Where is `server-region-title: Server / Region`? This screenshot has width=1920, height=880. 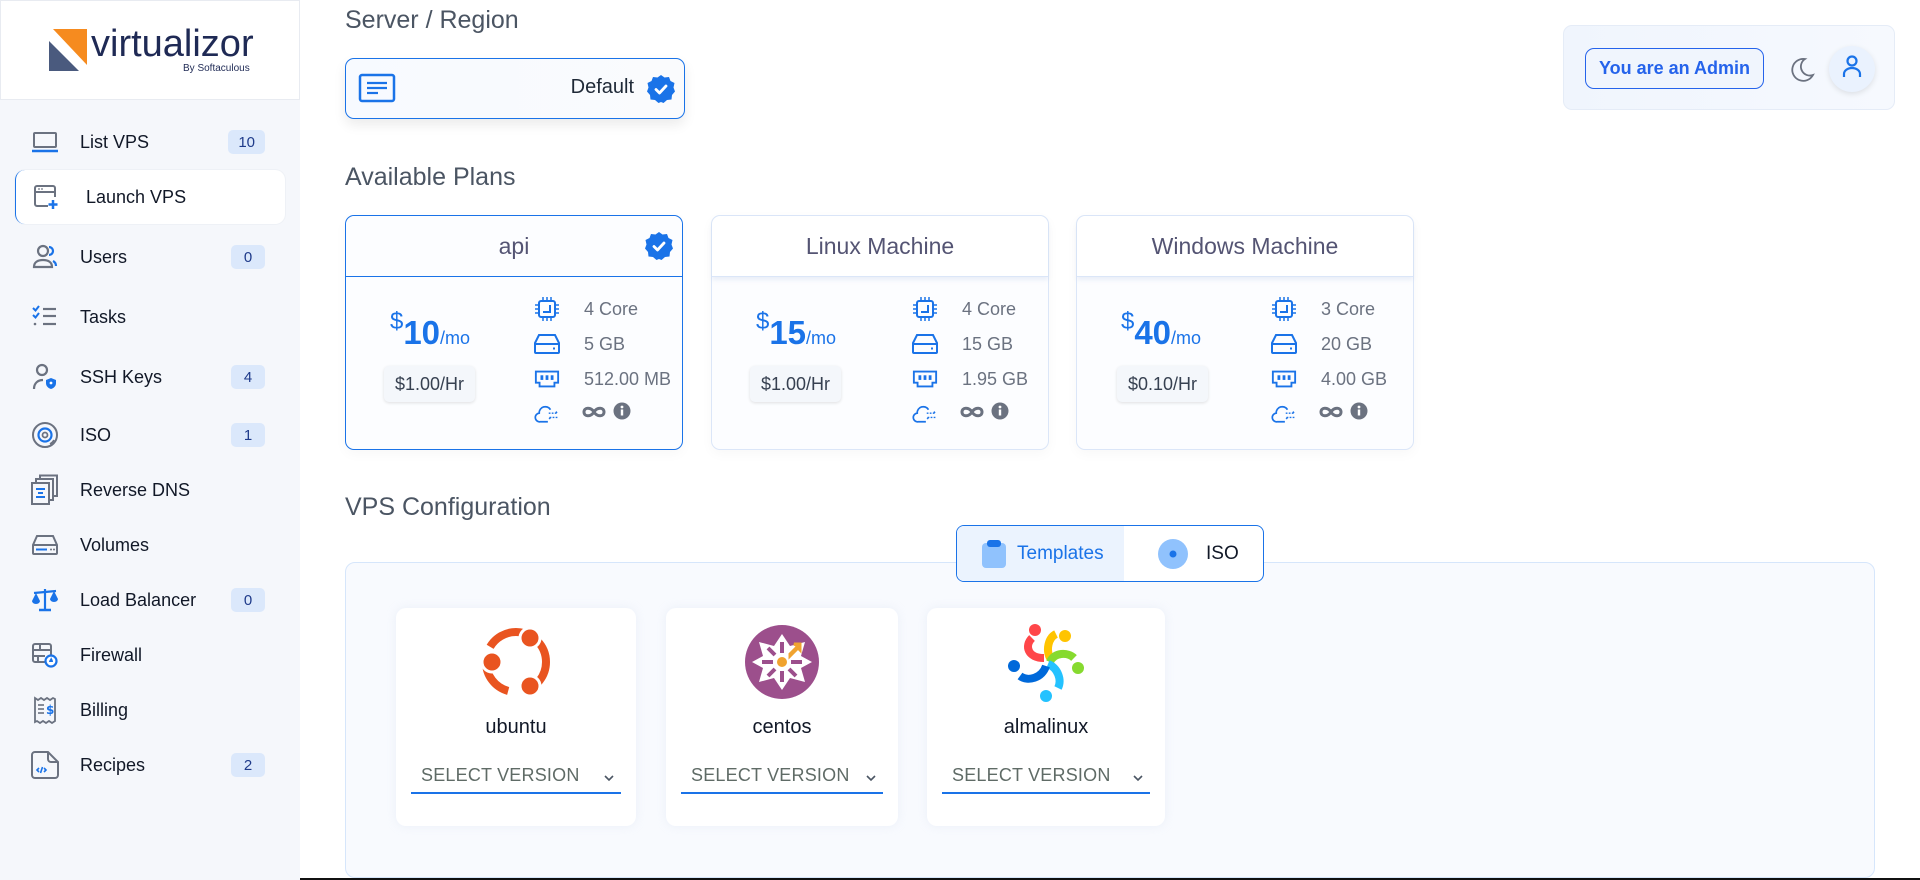
server-region-title: Server / Region is located at coordinates (432, 20).